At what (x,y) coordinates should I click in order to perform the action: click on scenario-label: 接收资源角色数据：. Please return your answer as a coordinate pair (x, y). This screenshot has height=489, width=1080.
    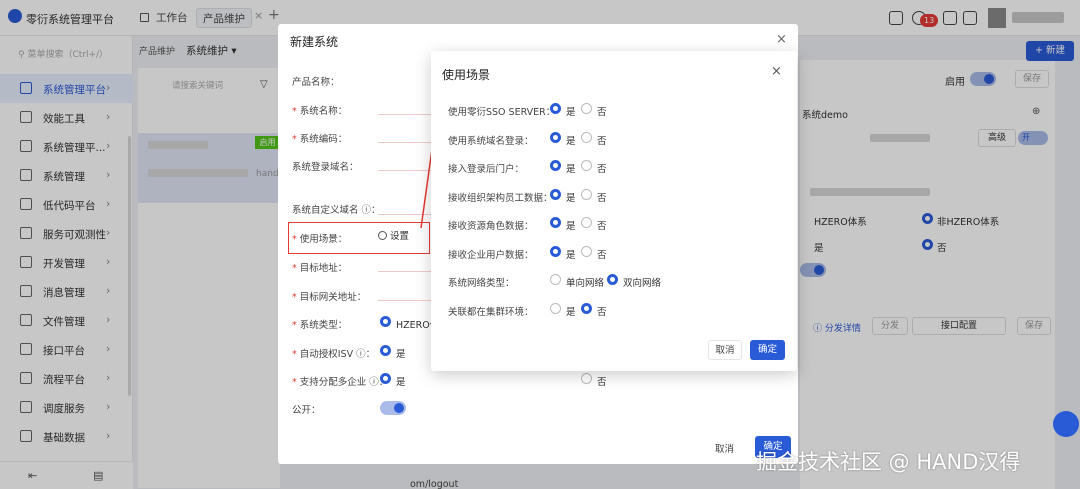
    Looking at the image, I should click on (491, 226).